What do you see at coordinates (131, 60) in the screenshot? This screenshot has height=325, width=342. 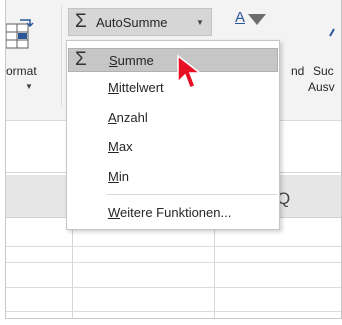 I see `menu-item-label: Summe` at bounding box center [131, 60].